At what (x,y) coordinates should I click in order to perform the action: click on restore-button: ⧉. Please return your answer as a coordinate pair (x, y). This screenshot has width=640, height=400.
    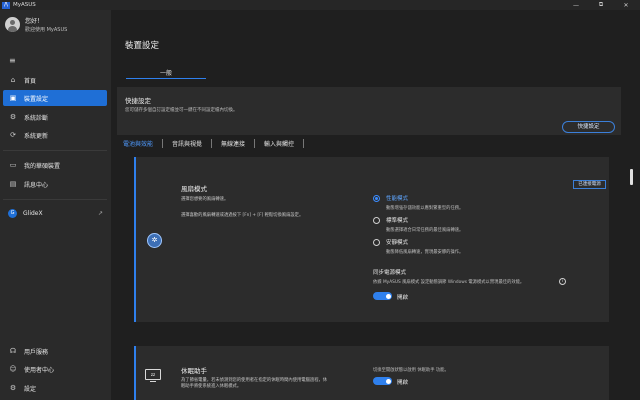
    Looking at the image, I should click on (601, 5).